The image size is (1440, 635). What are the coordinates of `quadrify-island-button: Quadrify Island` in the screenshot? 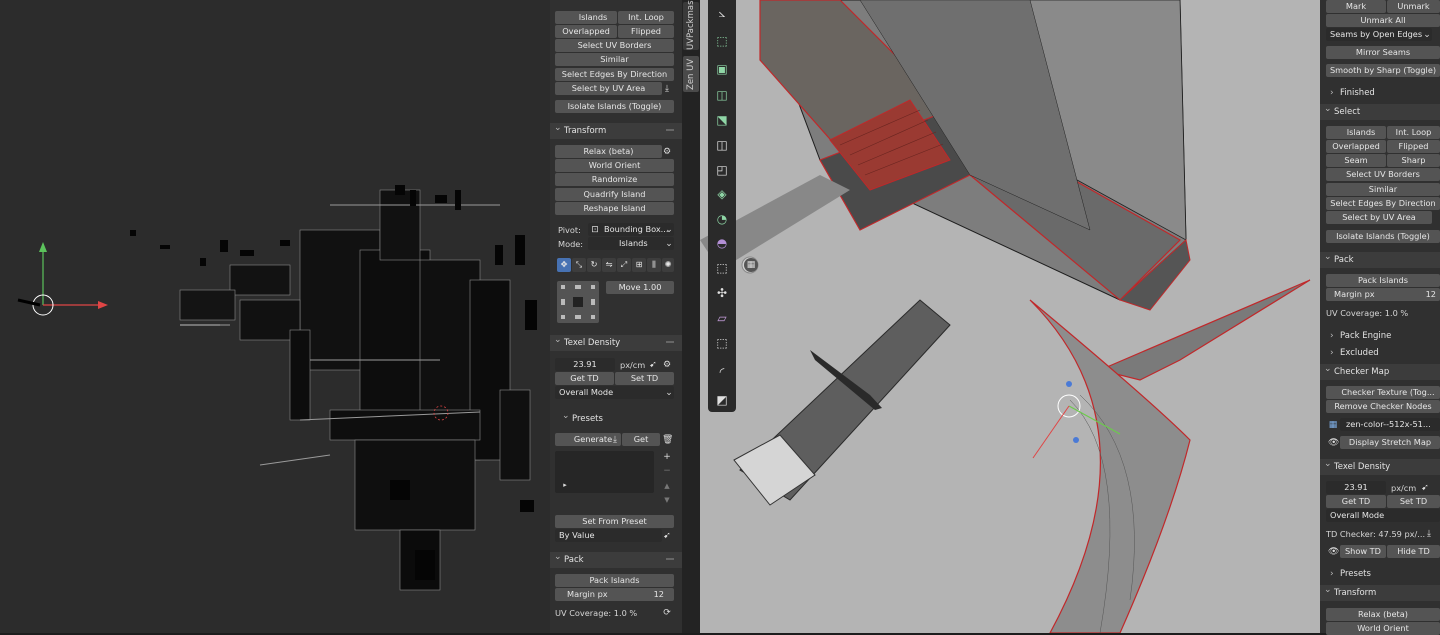 It's located at (614, 194).